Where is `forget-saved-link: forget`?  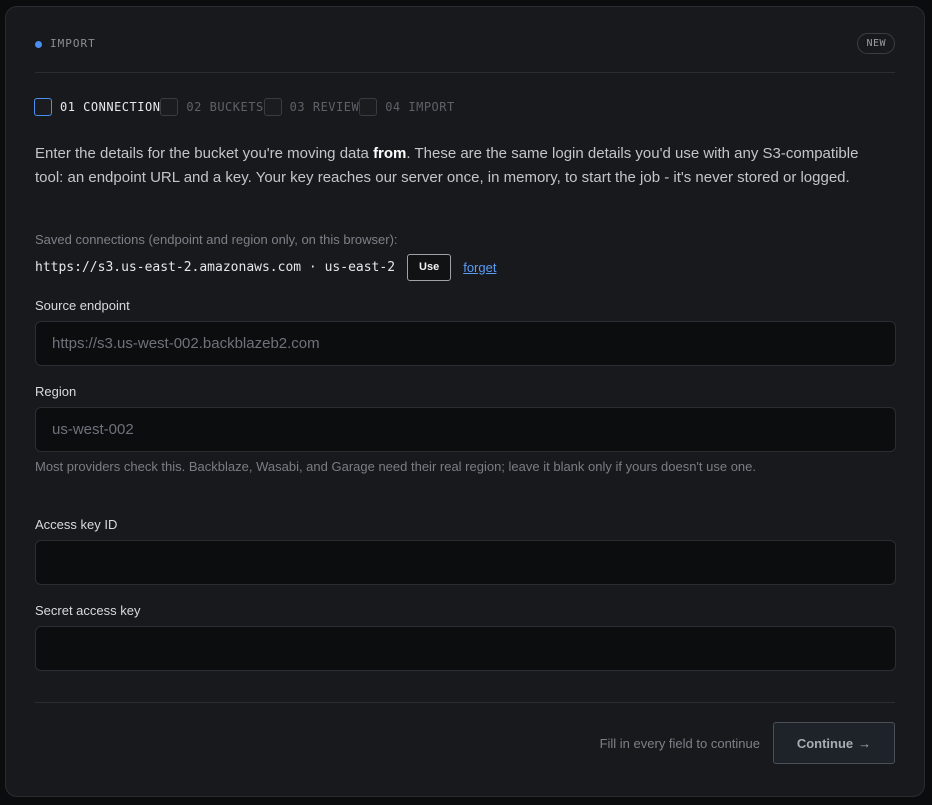 forget-saved-link: forget is located at coordinates (479, 267).